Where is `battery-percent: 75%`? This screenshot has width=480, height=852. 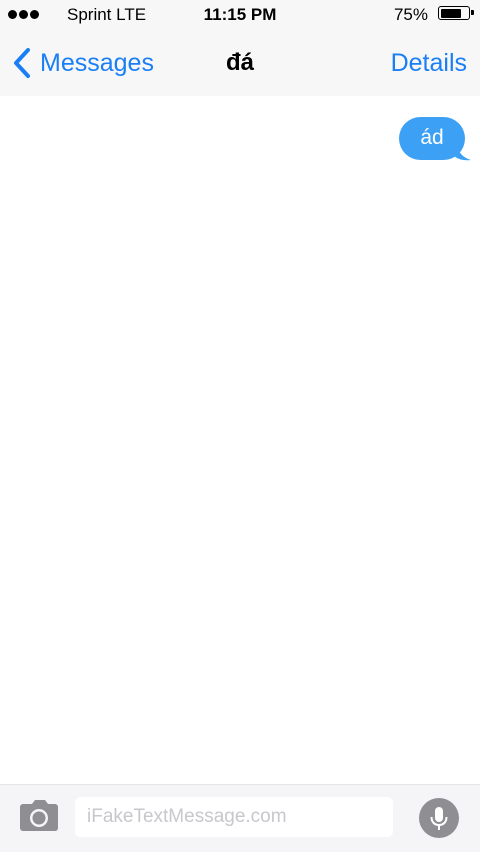 battery-percent: 75% is located at coordinates (410, 14).